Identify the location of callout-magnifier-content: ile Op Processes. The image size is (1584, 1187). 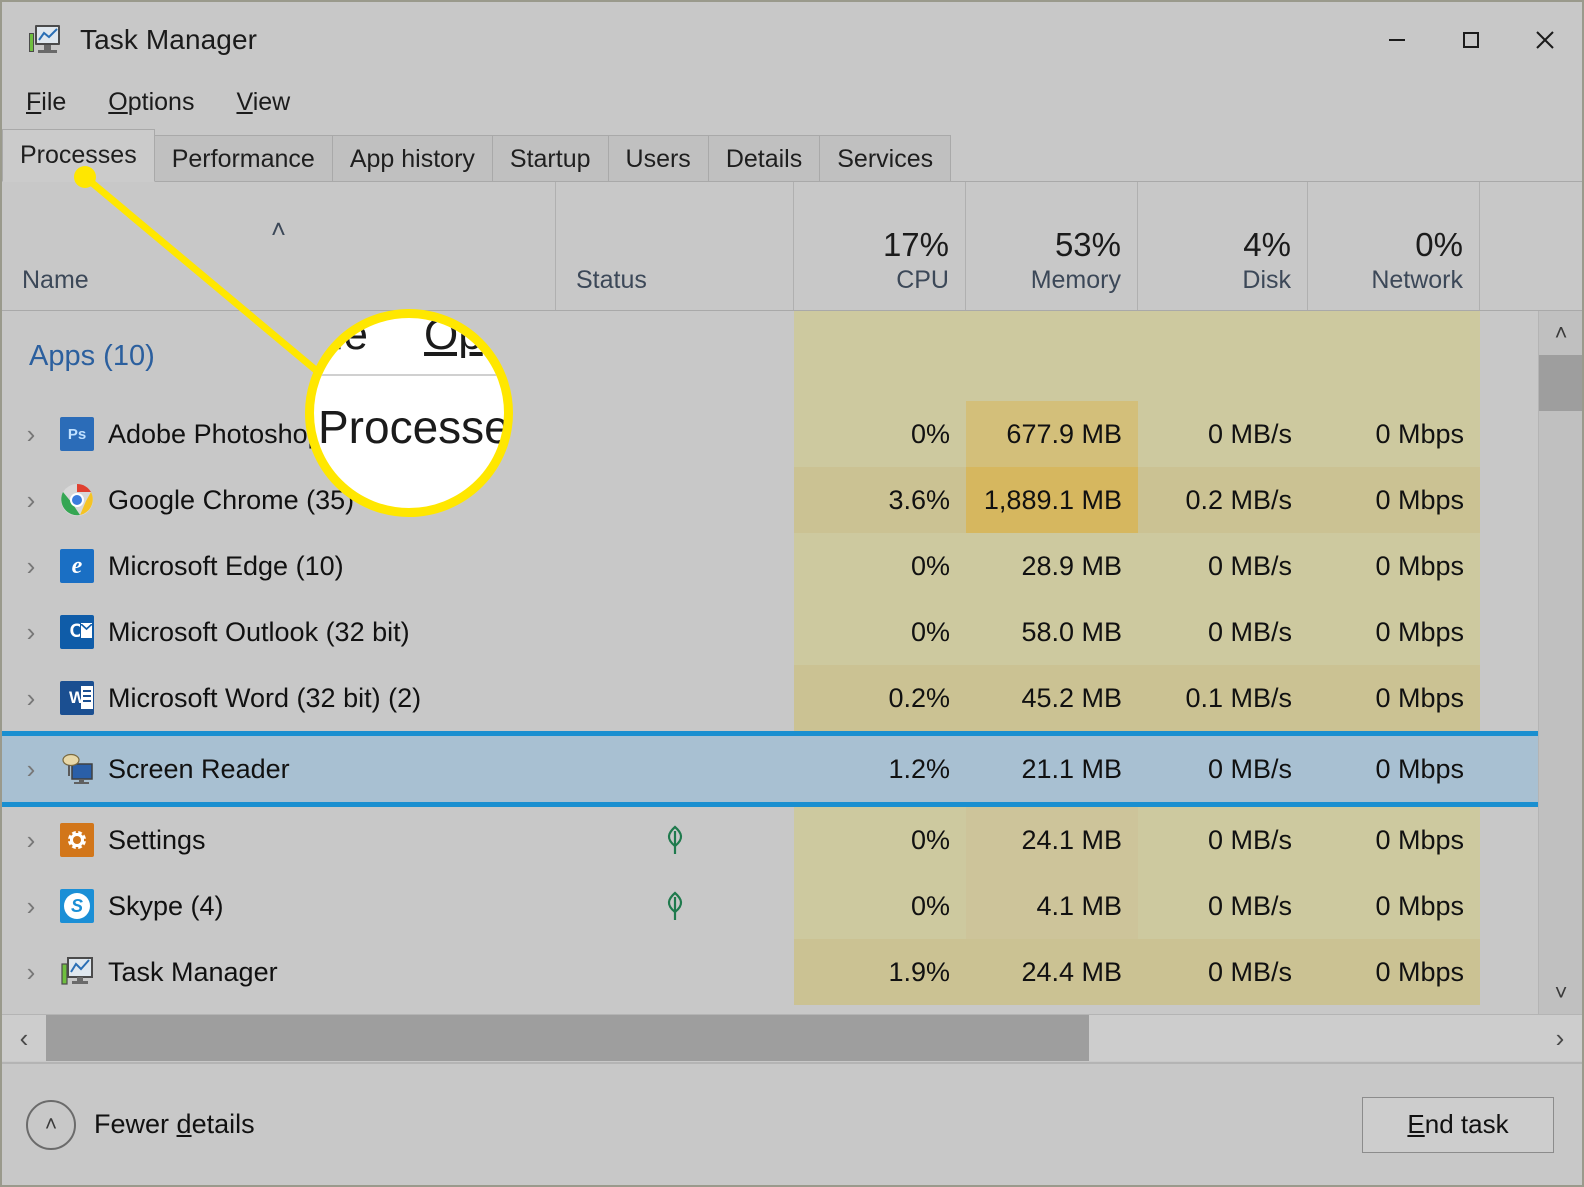
(409, 413).